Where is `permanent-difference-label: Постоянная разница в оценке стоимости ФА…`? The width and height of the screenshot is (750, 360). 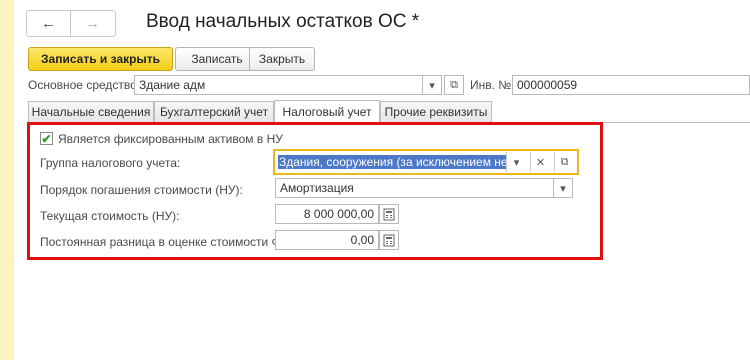
permanent-difference-label: Постоянная разница в оценке стоимости ФА… is located at coordinates (166, 242).